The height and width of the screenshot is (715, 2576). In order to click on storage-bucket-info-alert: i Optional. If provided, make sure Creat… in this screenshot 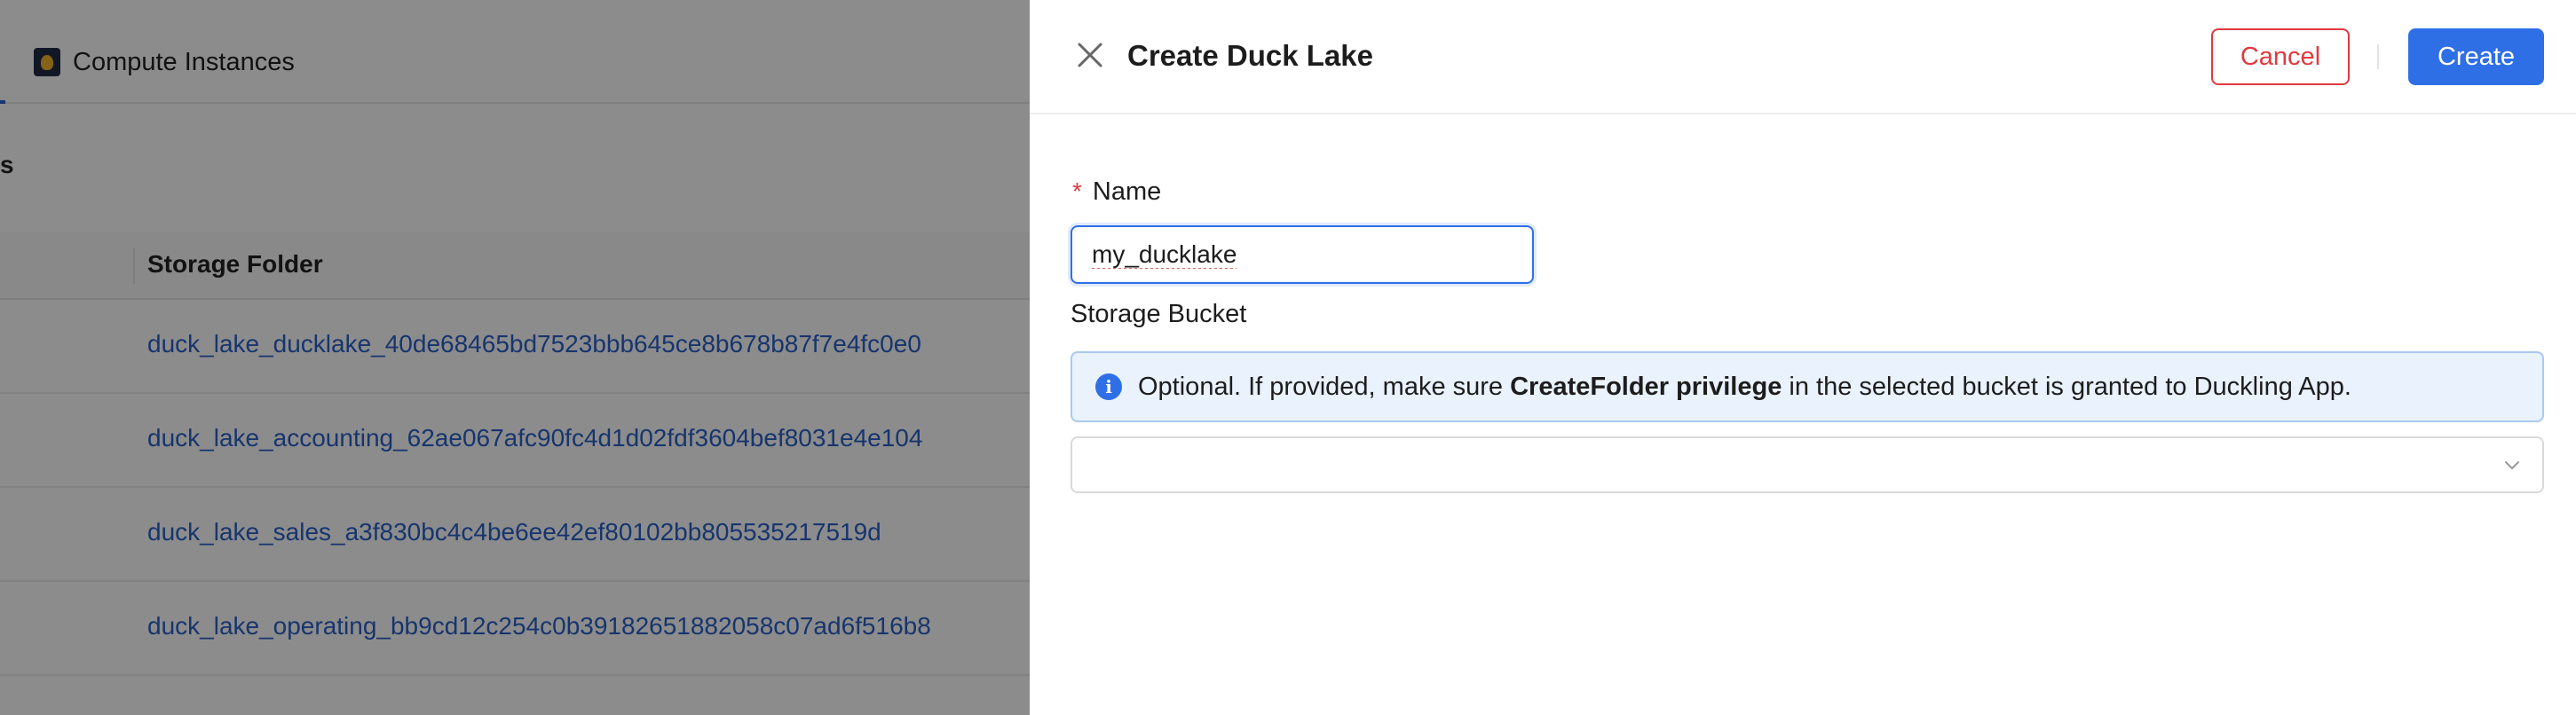, I will do `click(1807, 386)`.